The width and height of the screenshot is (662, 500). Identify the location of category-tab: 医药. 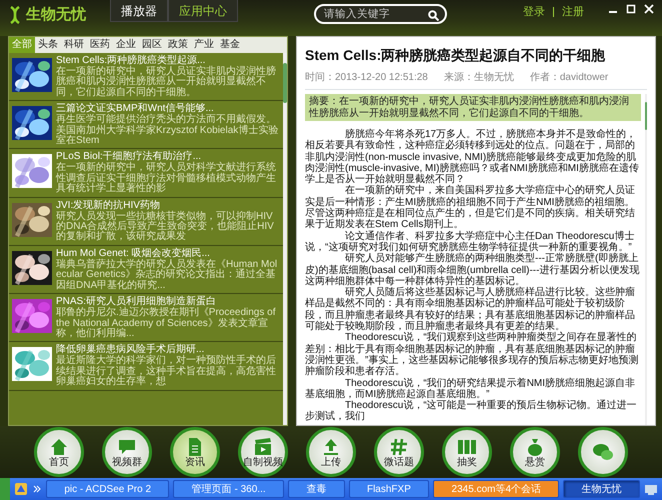
(100, 45).